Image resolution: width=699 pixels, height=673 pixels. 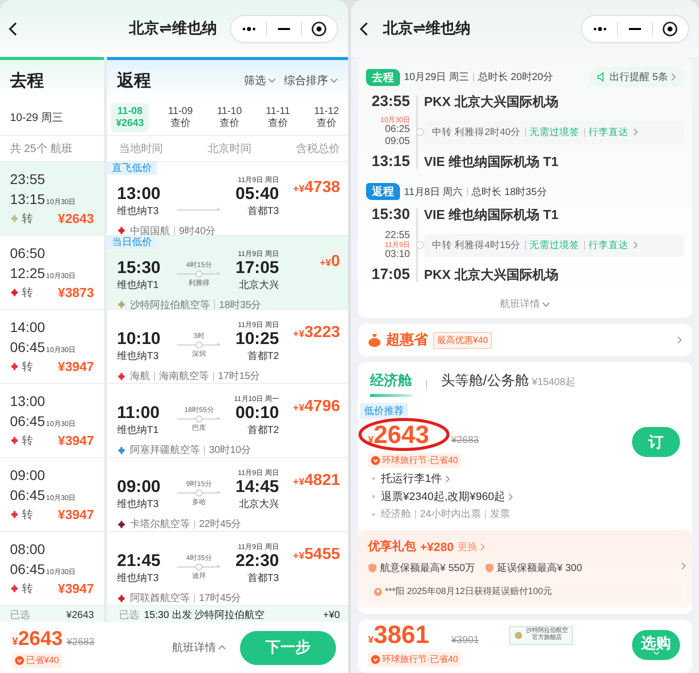 What do you see at coordinates (37, 639) in the screenshot?
I see `total-price: ¥2643` at bounding box center [37, 639].